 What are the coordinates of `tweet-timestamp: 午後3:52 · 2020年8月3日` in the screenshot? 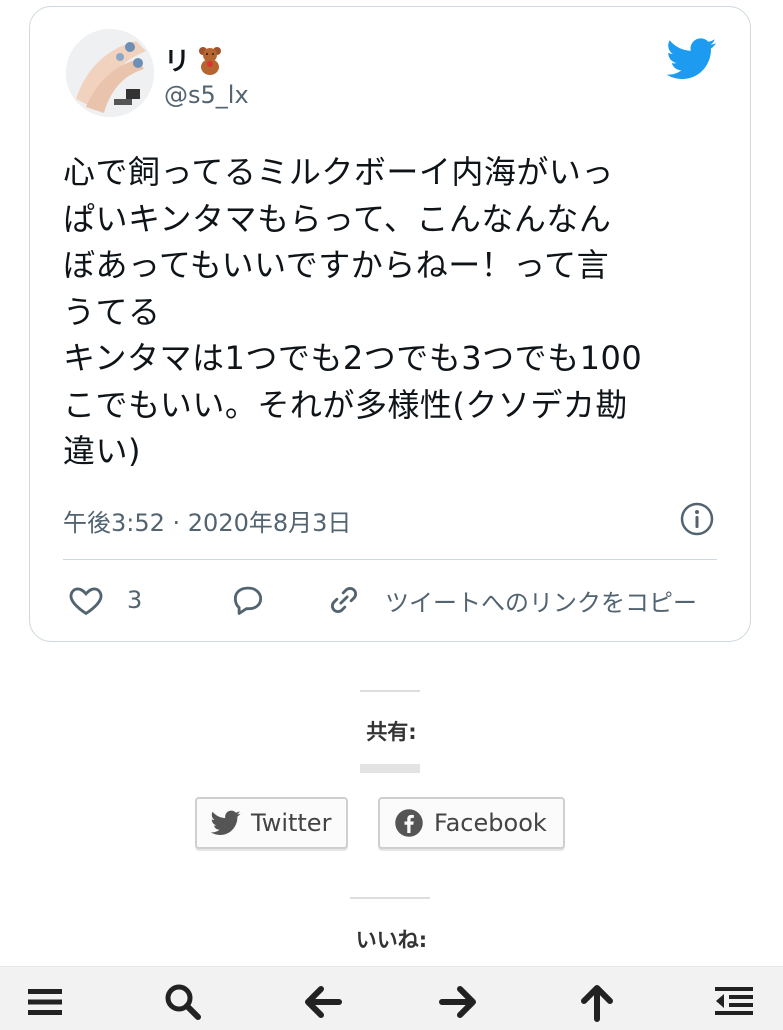 It's located at (207, 520).